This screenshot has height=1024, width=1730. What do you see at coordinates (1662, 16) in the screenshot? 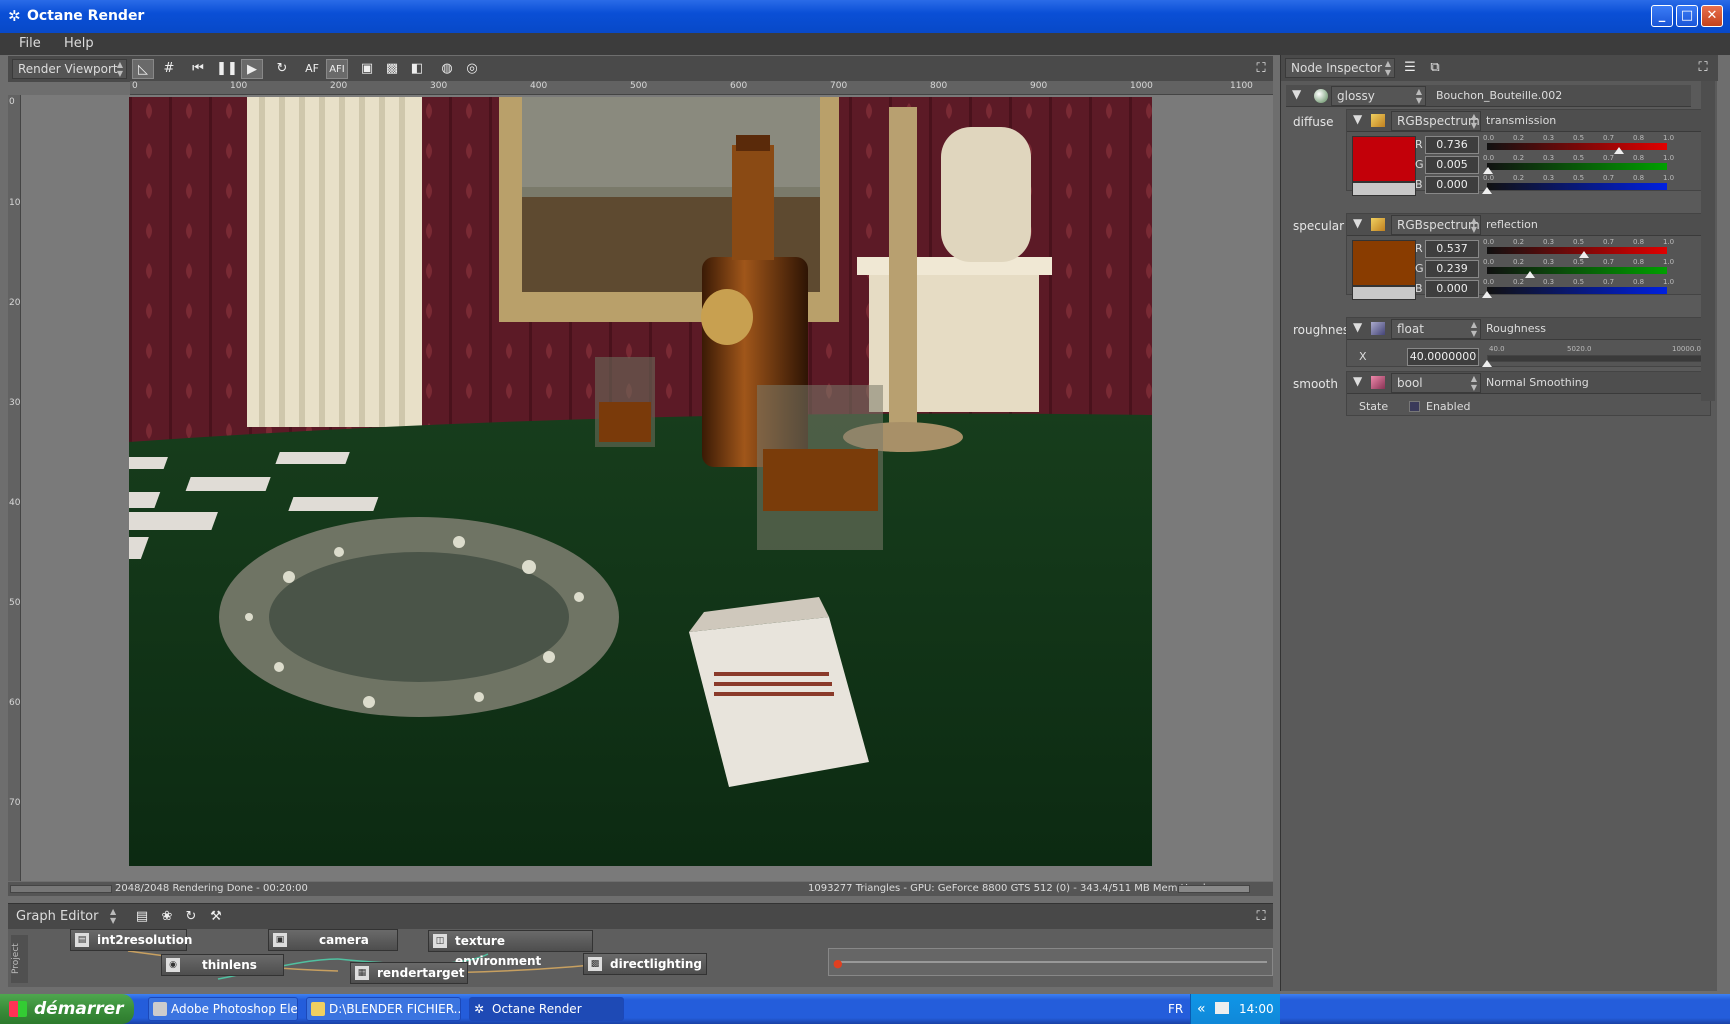
I see `minimize-button: _` at bounding box center [1662, 16].